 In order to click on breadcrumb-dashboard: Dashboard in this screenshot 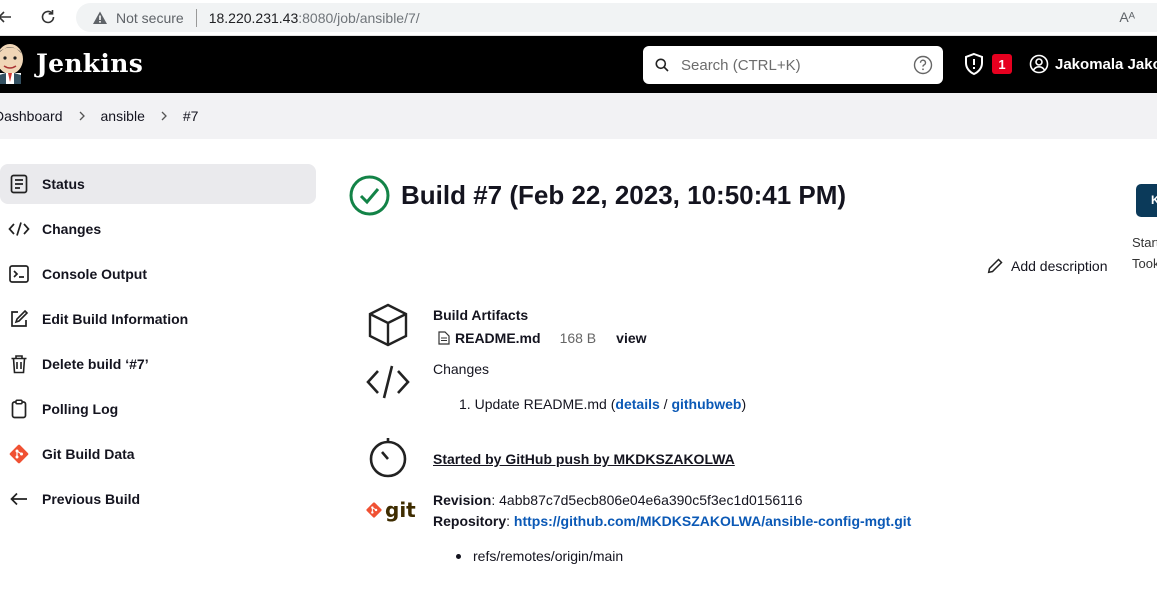, I will do `click(31, 116)`.